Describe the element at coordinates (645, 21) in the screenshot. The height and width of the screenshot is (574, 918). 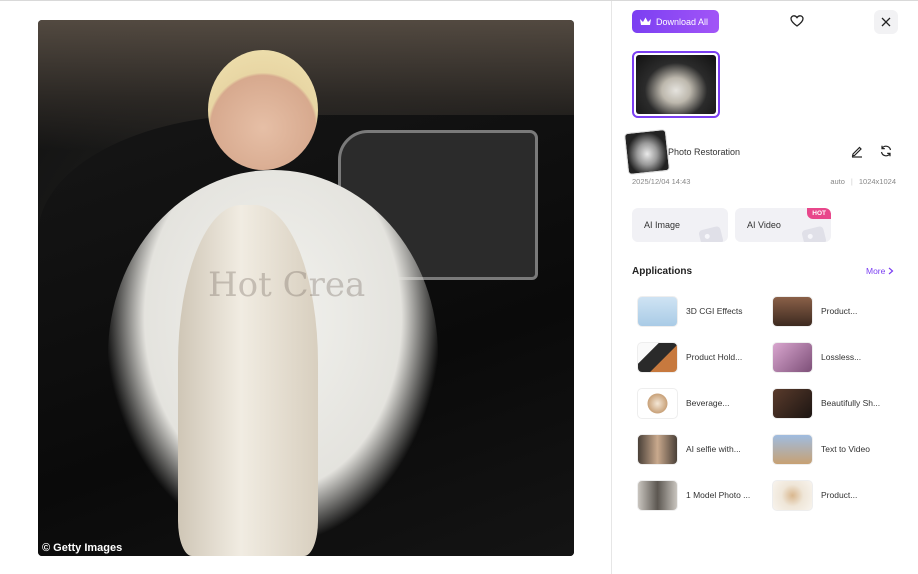
I see `crown-icon` at that location.